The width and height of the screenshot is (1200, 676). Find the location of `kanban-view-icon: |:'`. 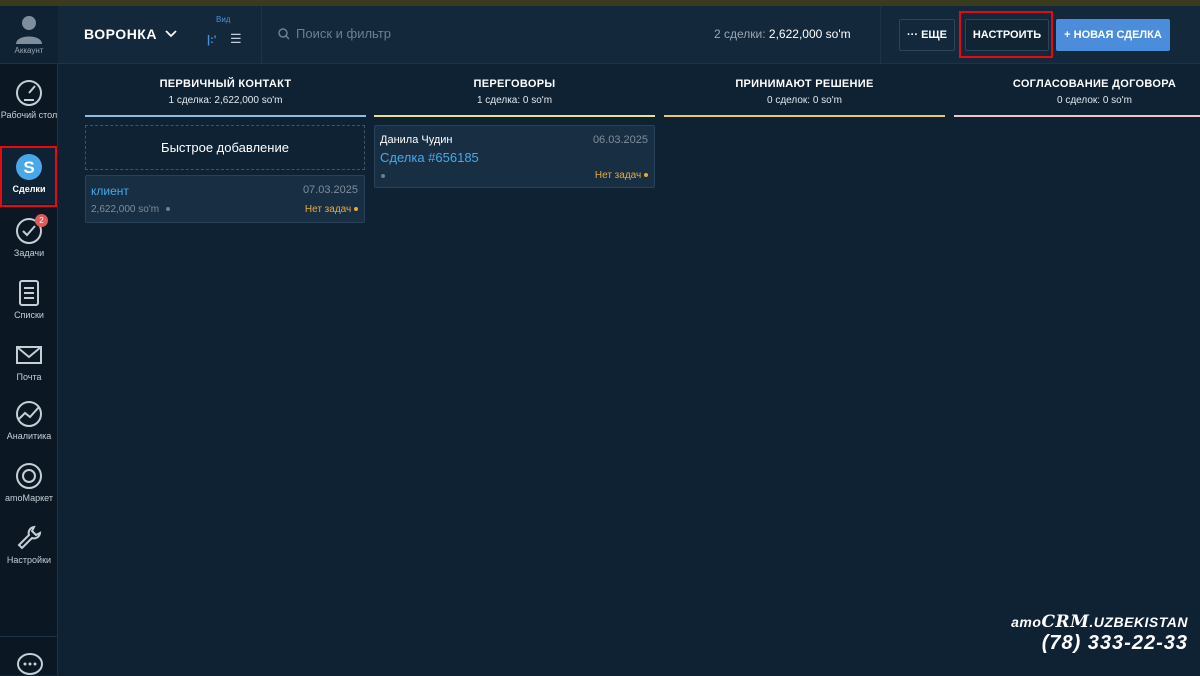

kanban-view-icon: |:' is located at coordinates (211, 40).